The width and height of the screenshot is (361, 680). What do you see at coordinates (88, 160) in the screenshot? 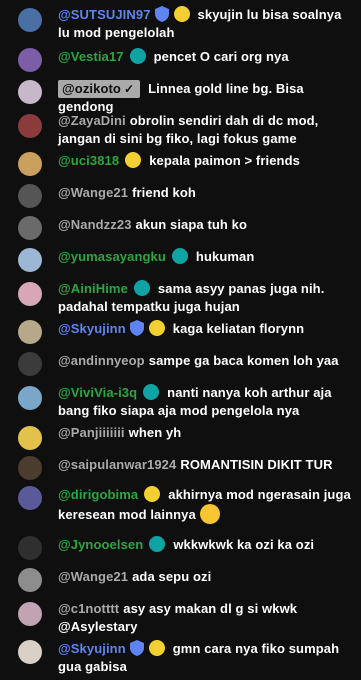
I see `author-name: @uci3818` at bounding box center [88, 160].